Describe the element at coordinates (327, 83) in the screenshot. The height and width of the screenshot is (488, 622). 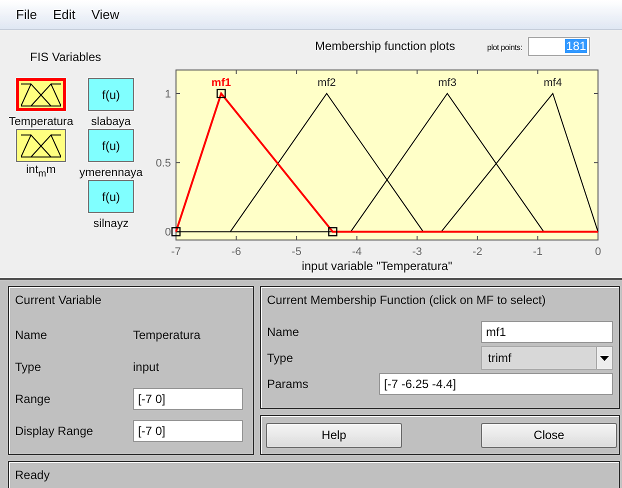
I see `curve-label: mf2` at that location.